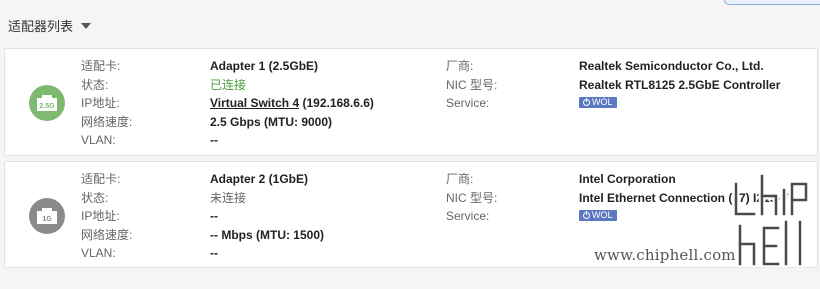  Describe the element at coordinates (772, 2) in the screenshot. I see `top-right-button-edge` at that location.